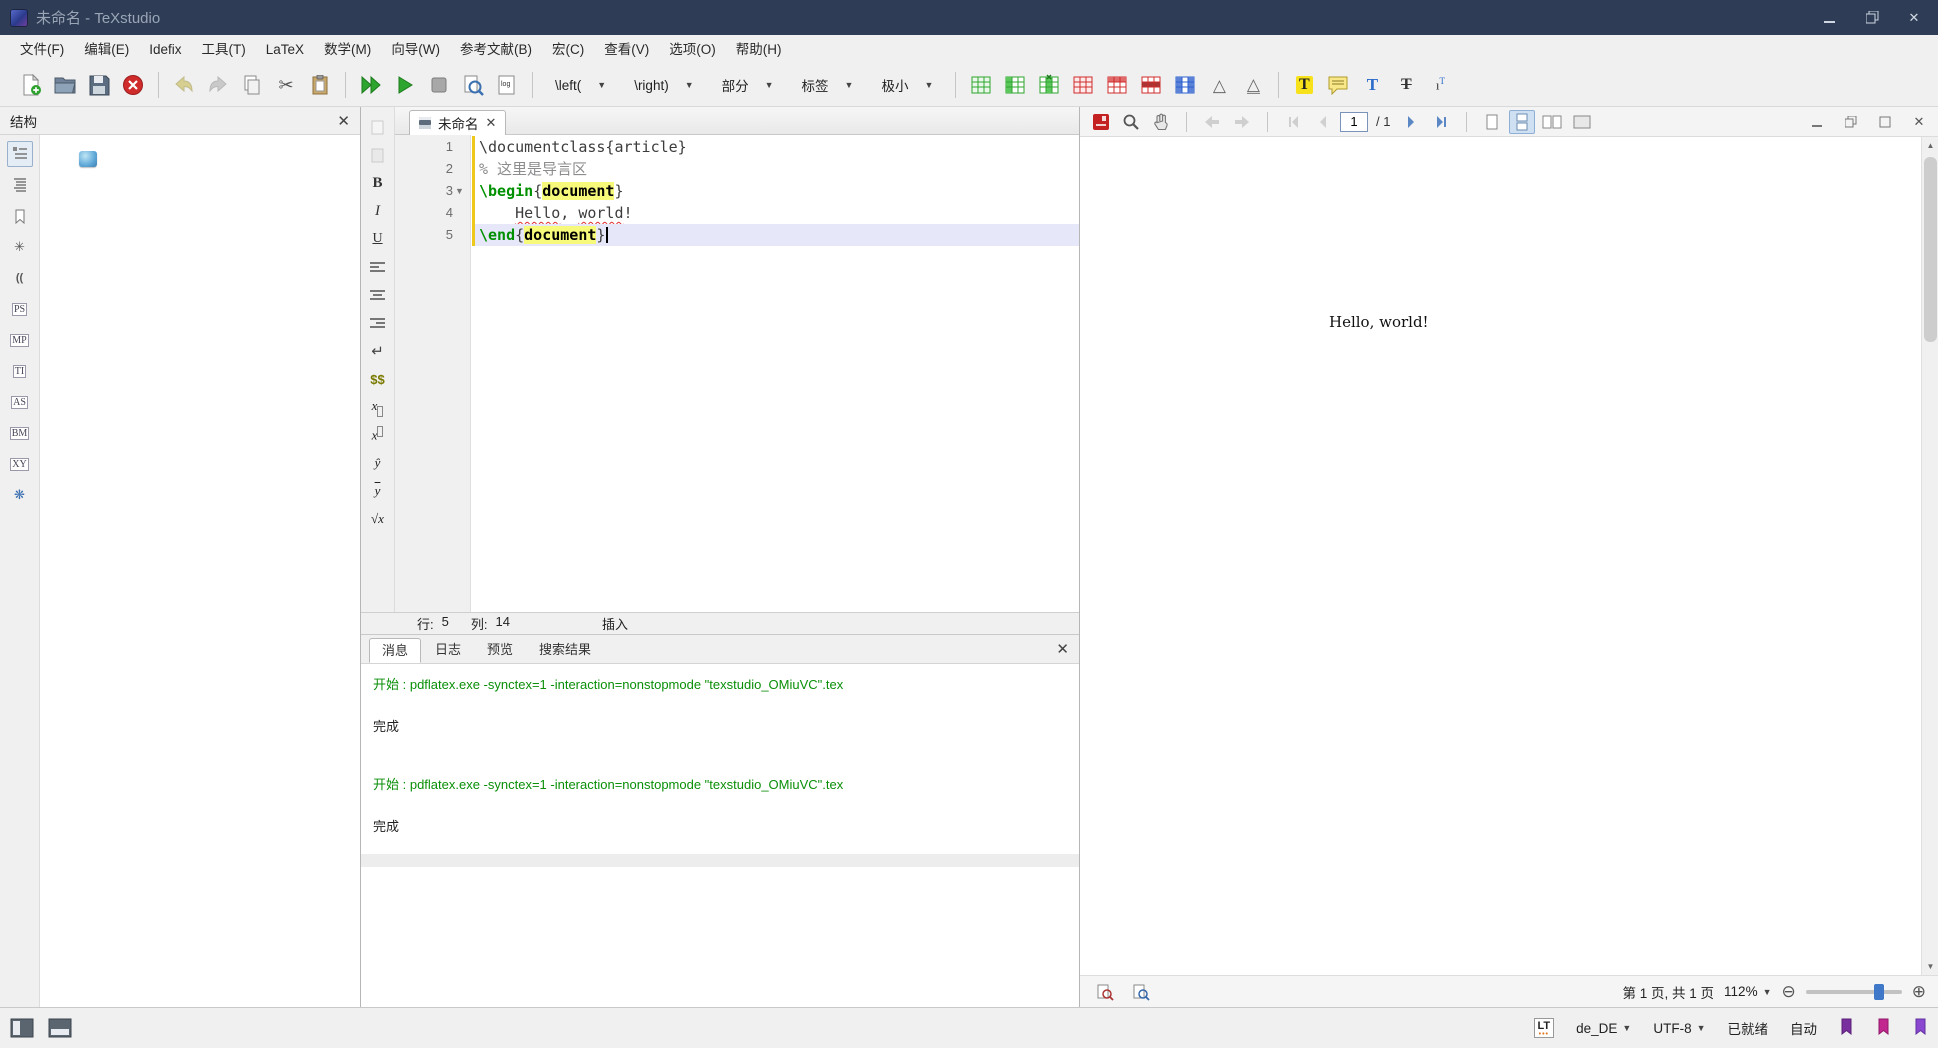  Describe the element at coordinates (1441, 122) in the screenshot. I see `pdf-last-page-icon` at that location.